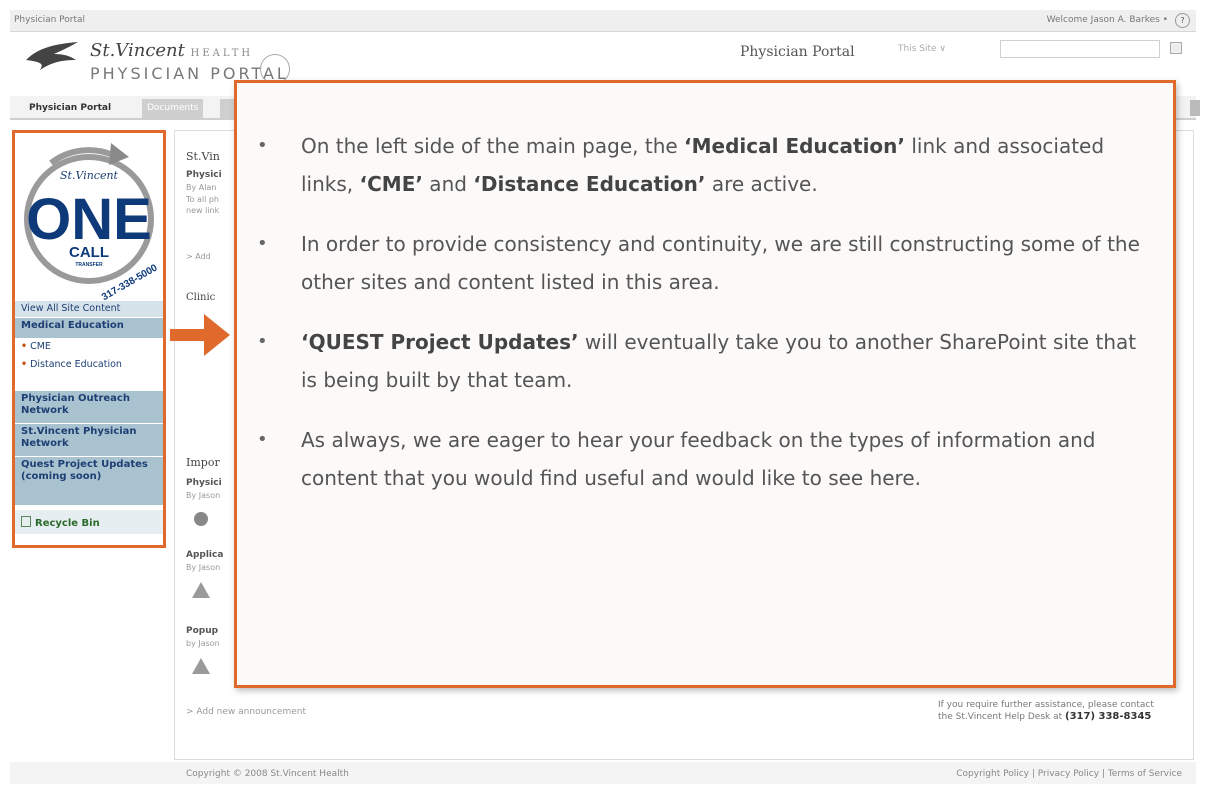 Image resolution: width=1206 pixels, height=785 pixels. I want to click on announcement-body: To all ph, so click(203, 199).